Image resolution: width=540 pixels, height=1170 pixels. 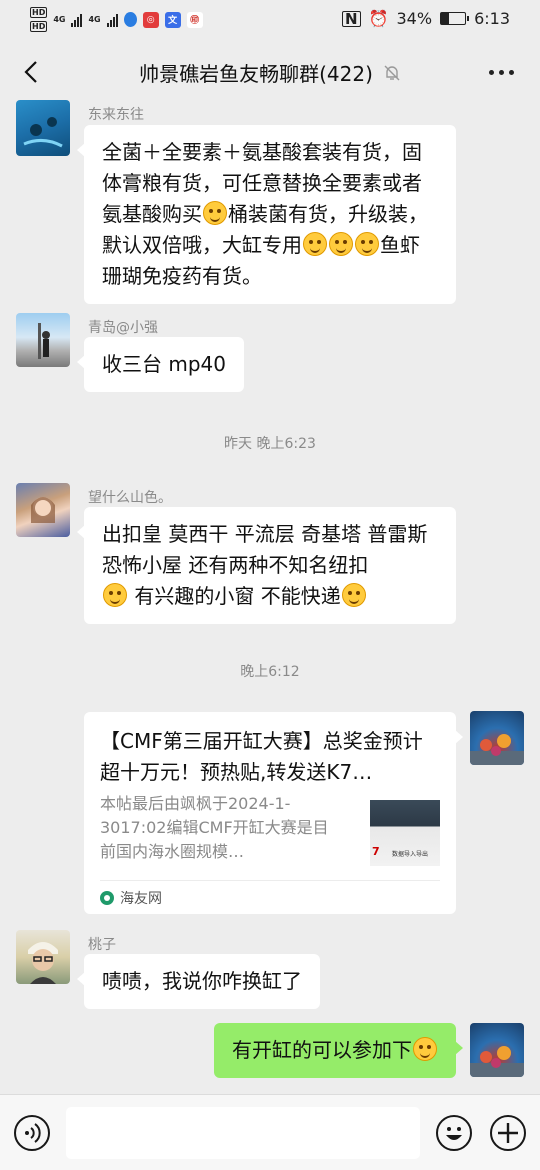 What do you see at coordinates (39, 26) in the screenshot?
I see `hd-badge-2: HD` at bounding box center [39, 26].